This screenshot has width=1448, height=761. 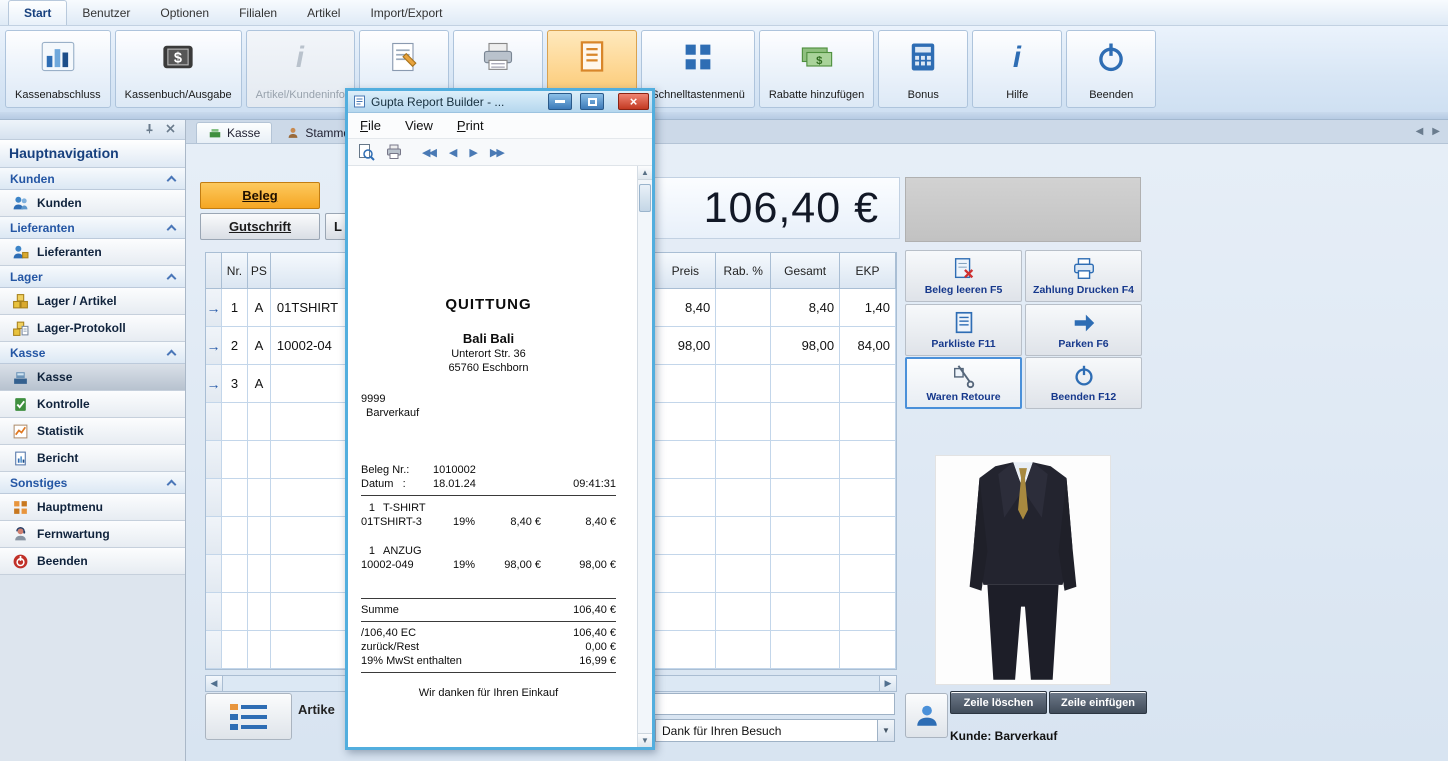 What do you see at coordinates (645, 198) in the screenshot?
I see `scrollbar-thumb` at bounding box center [645, 198].